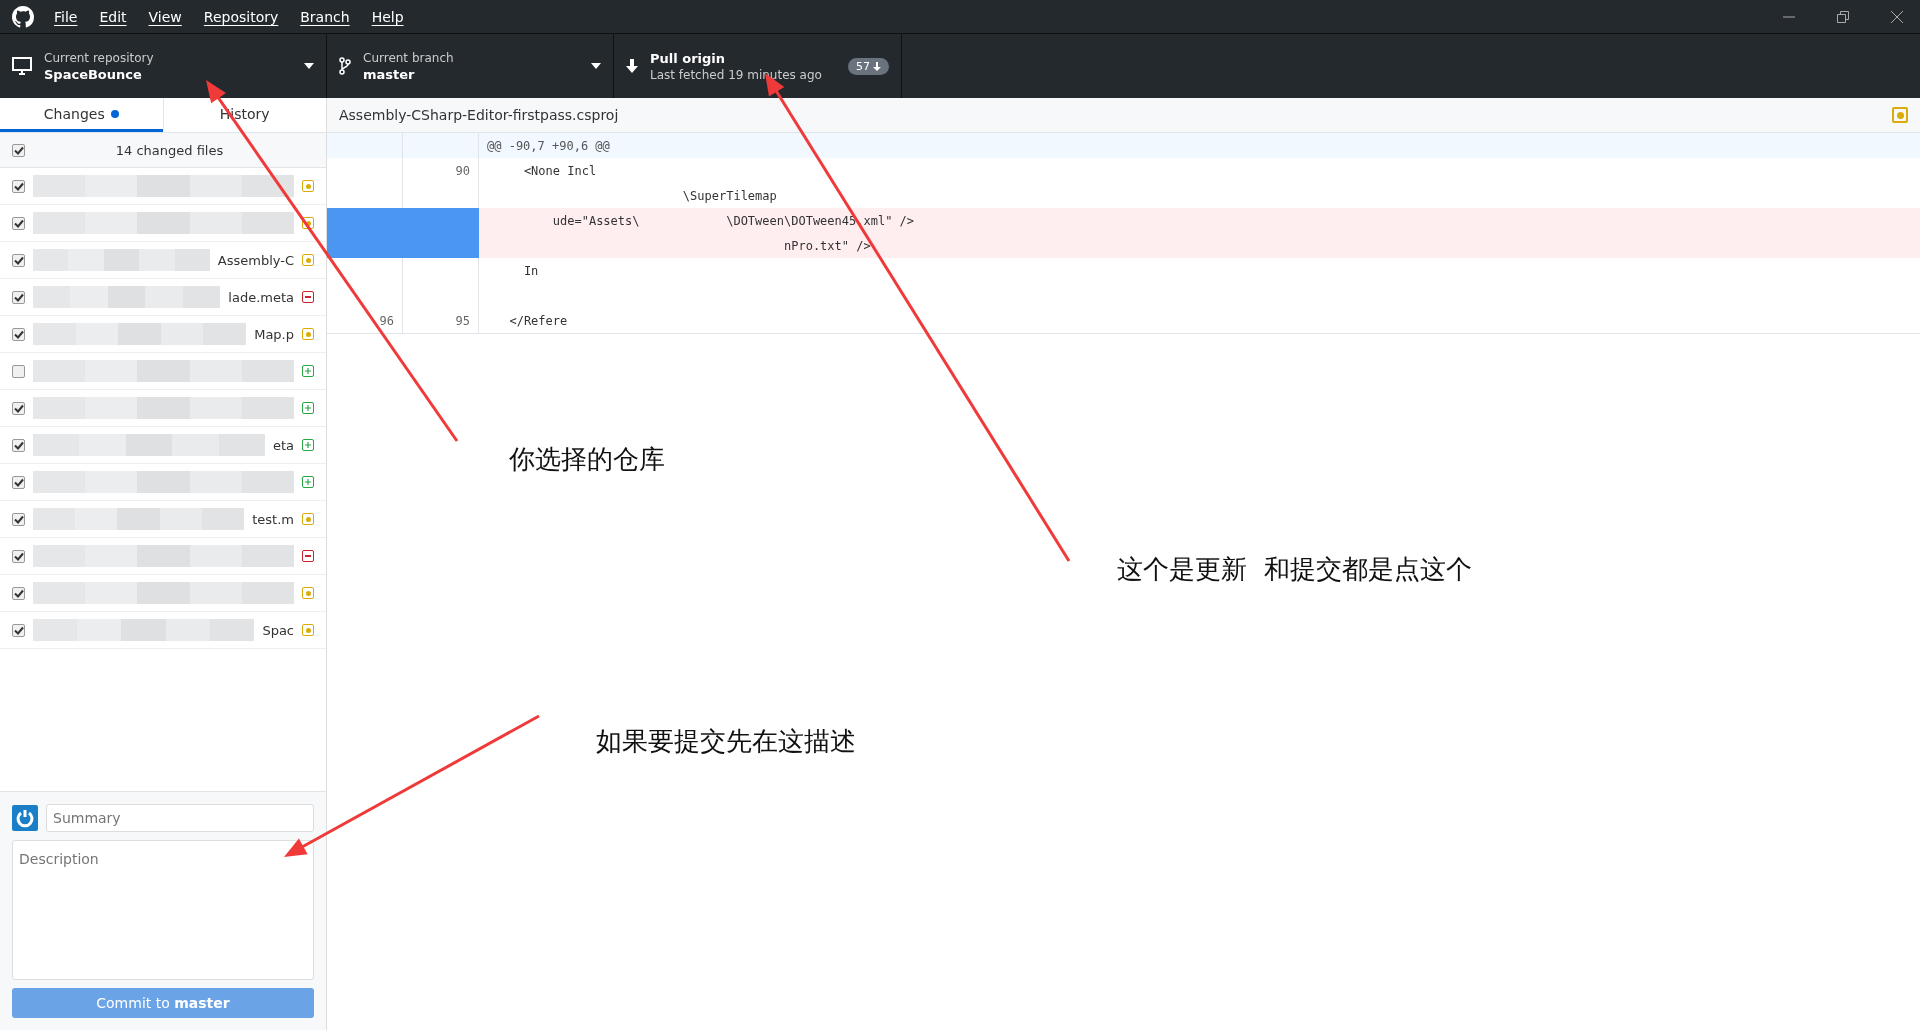 The image size is (1920, 1030). I want to click on menu-item: Repository, so click(241, 16).